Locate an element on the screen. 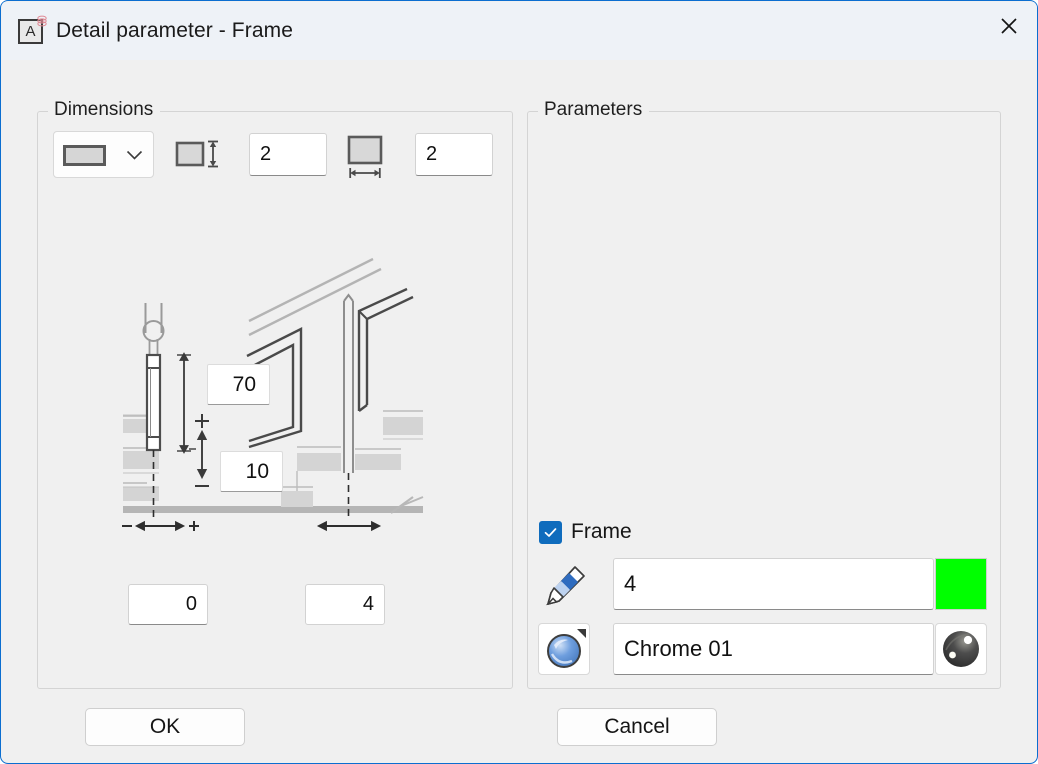 The width and height of the screenshot is (1038, 764). profile-height-icon is located at coordinates (196, 154).